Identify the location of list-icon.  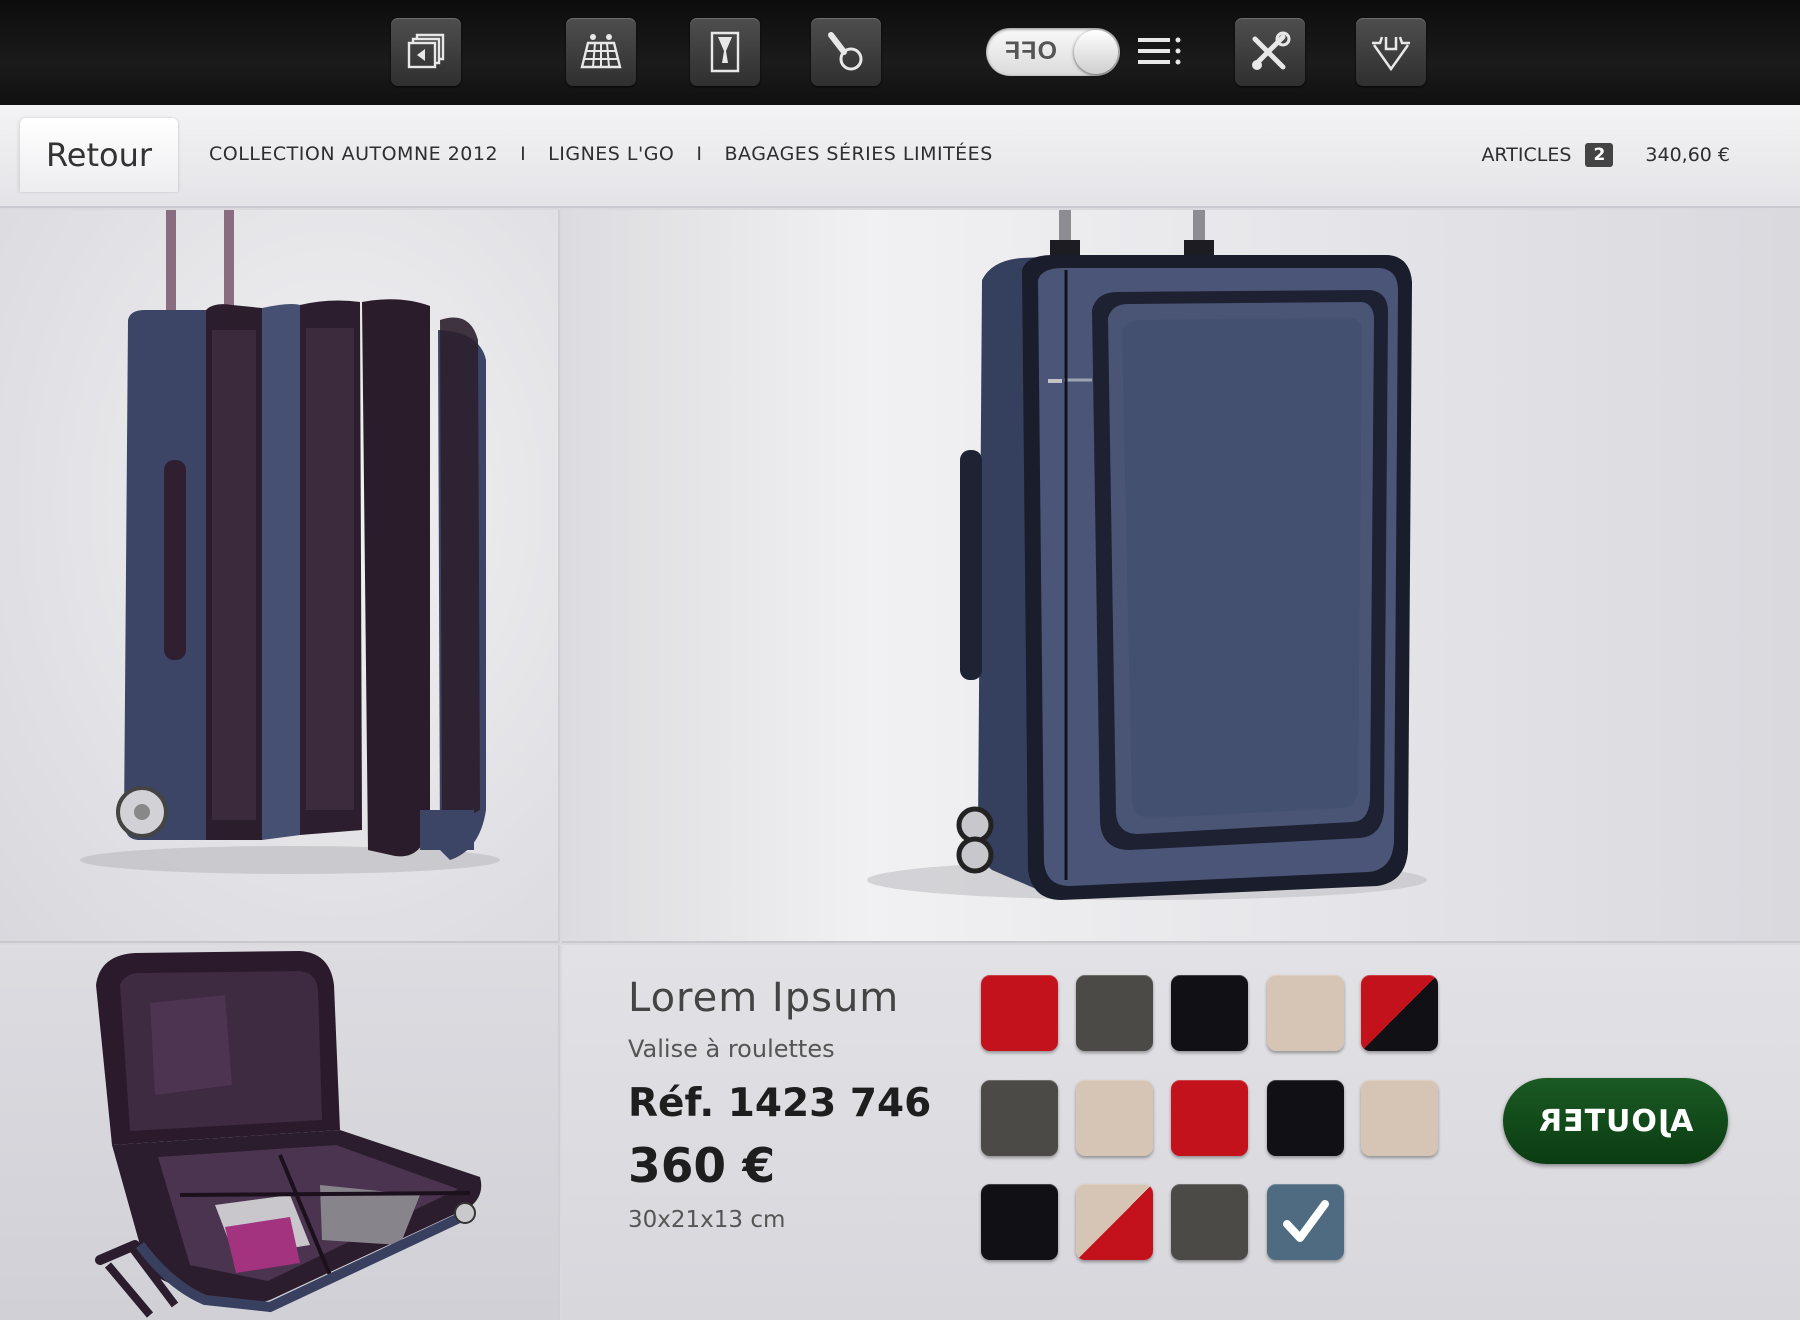
(1160, 52).